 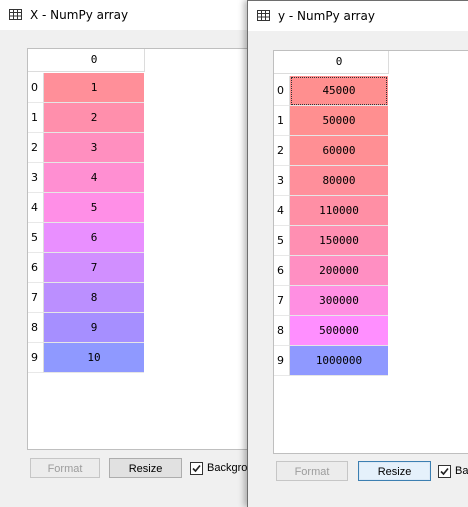 What do you see at coordinates (94, 178) in the screenshot?
I see `table-cell: 4` at bounding box center [94, 178].